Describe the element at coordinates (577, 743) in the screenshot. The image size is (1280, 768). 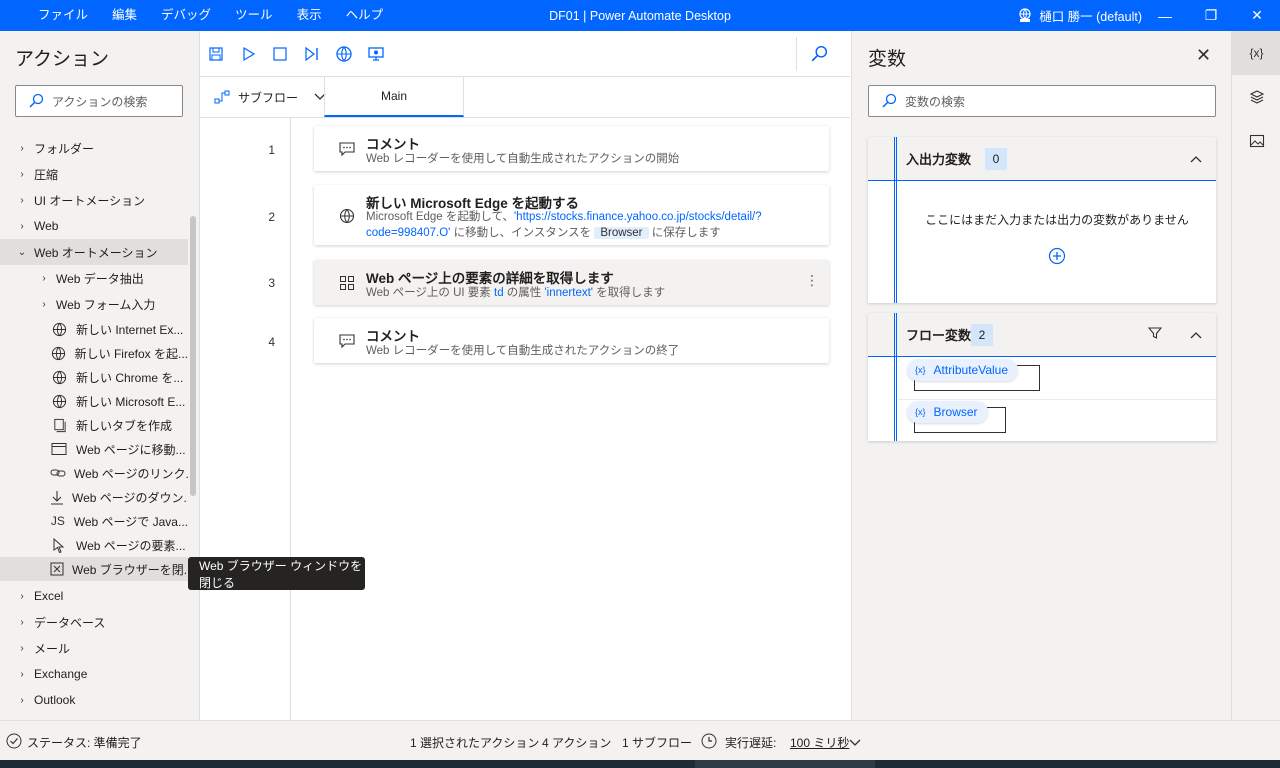
I see `actions-count: 4 アクション` at that location.